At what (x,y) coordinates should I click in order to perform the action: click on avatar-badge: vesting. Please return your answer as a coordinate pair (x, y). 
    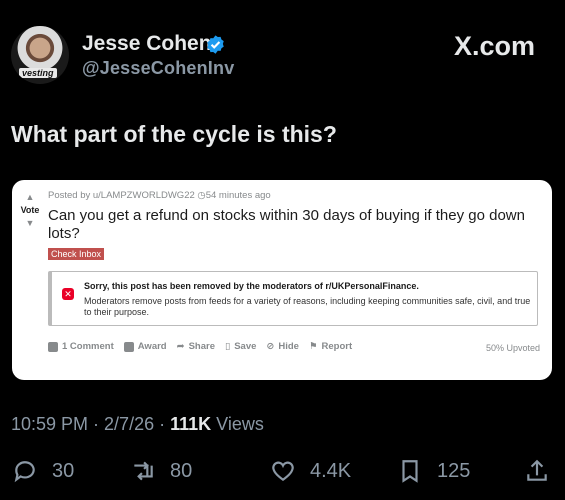
    Looking at the image, I should click on (38, 73).